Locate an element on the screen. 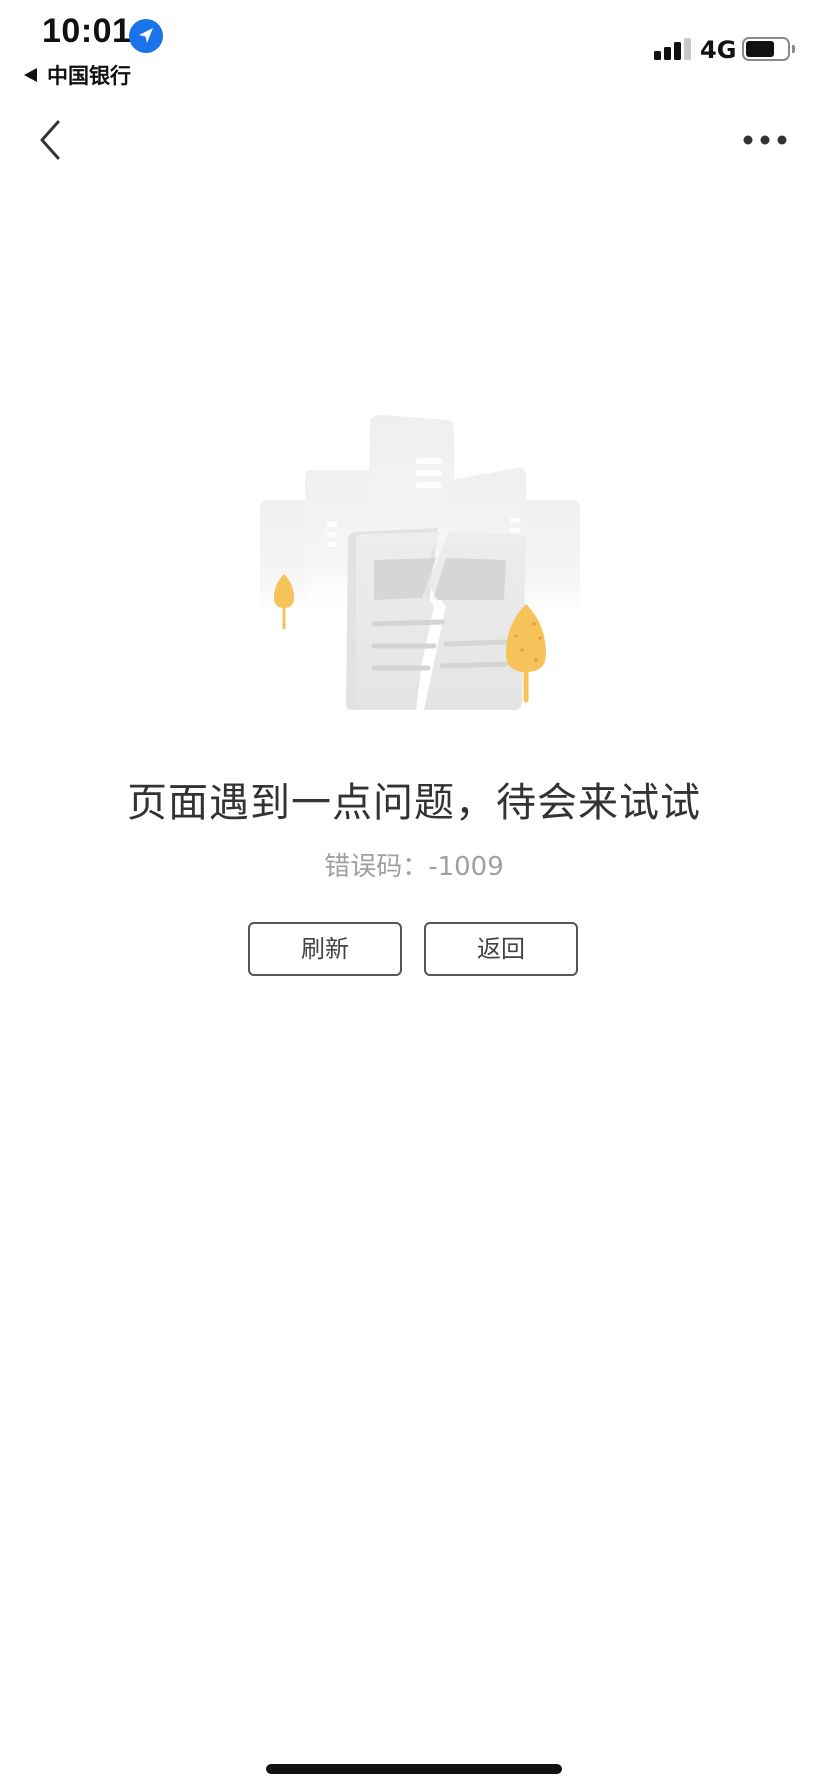 The width and height of the screenshot is (828, 1792). network-type: 4G is located at coordinates (718, 50).